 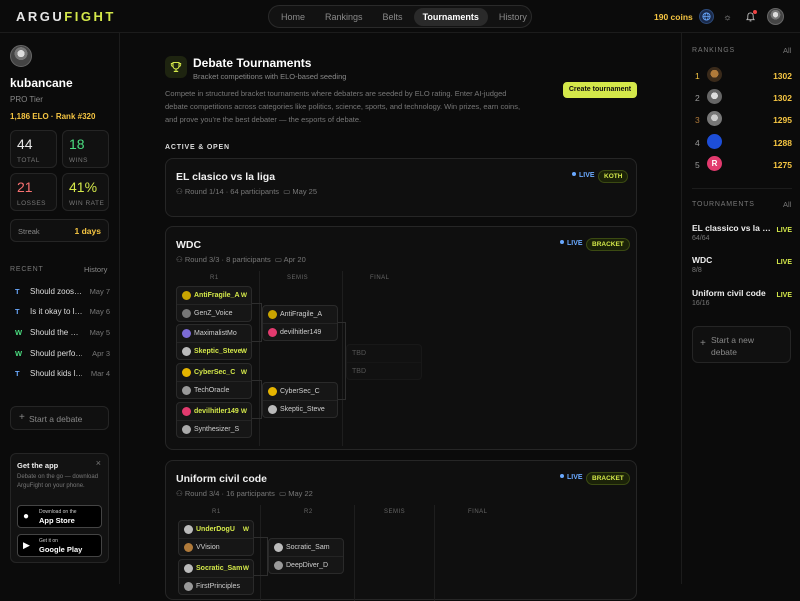 What do you see at coordinates (300, 408) in the screenshot?
I see `bracket-player: Skeptic_Steve` at bounding box center [300, 408].